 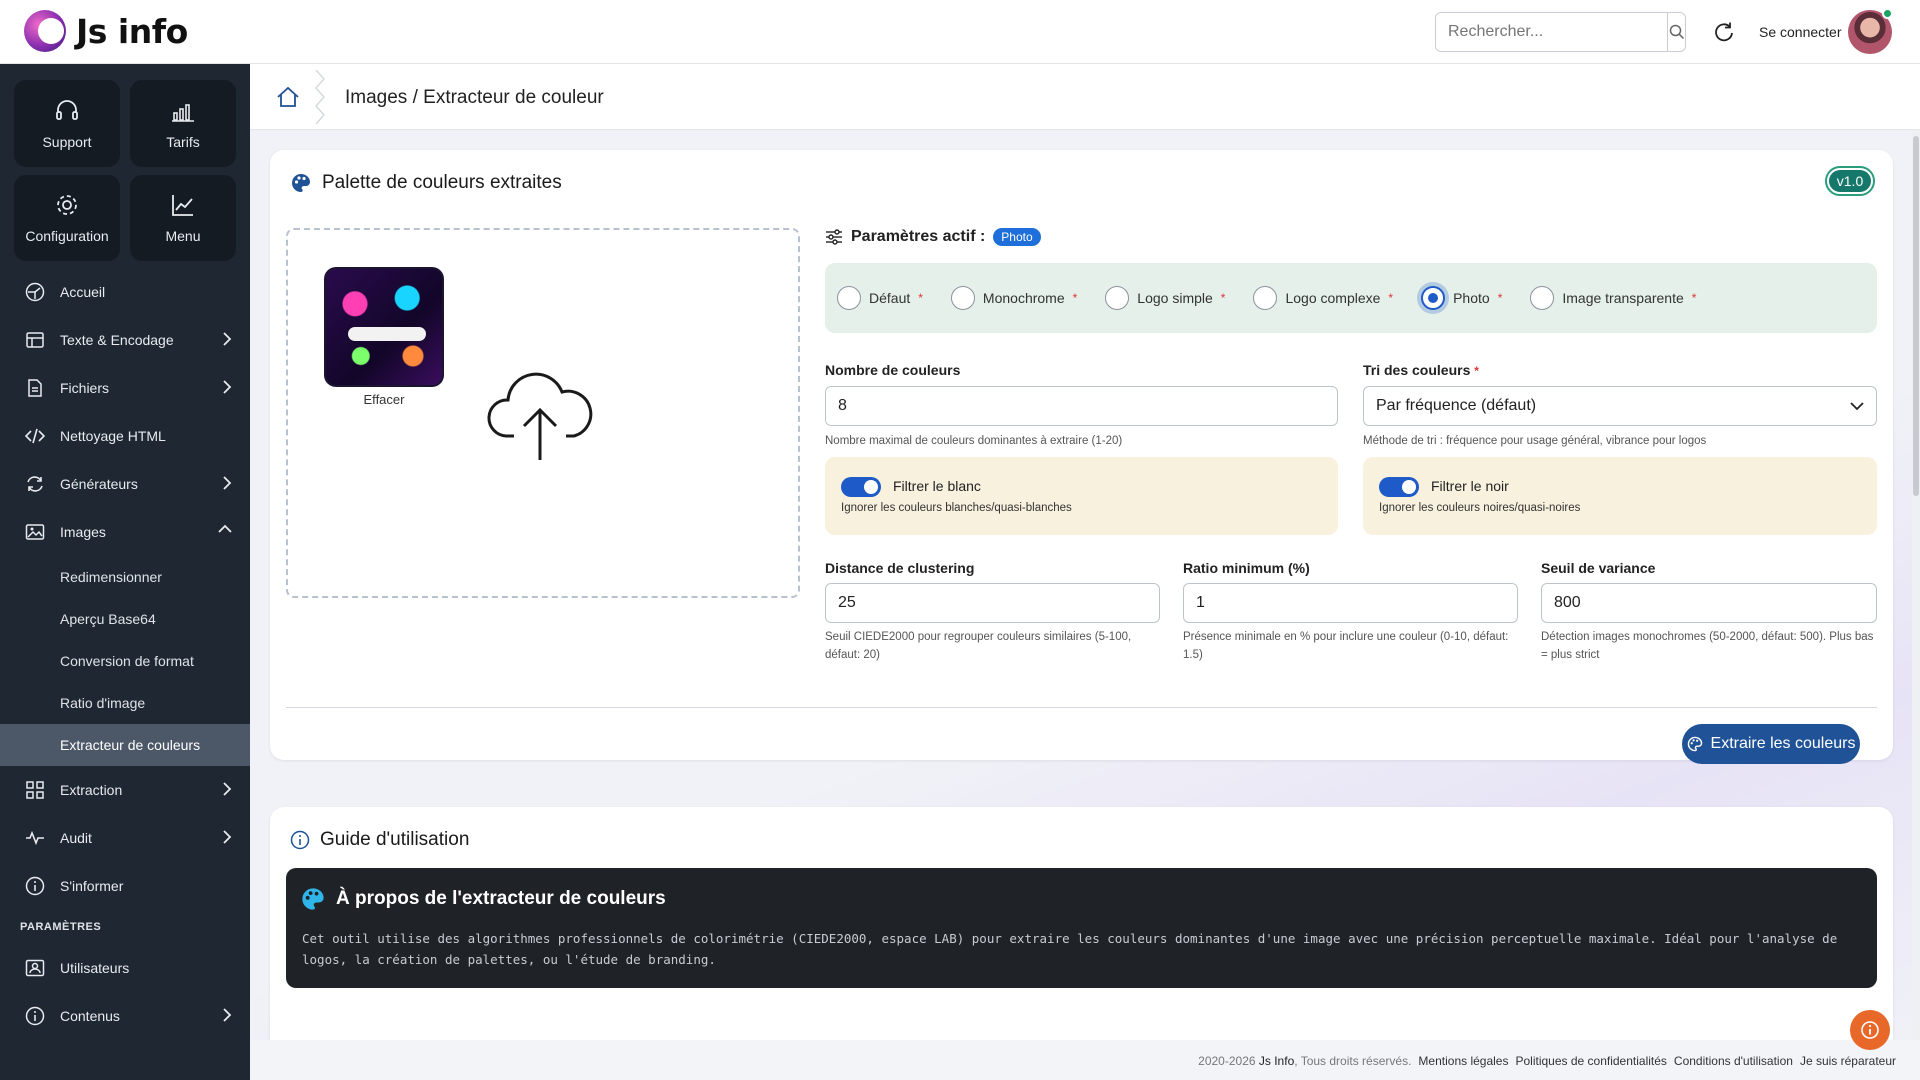 I want to click on footer-link-repairer: Je suis réparateur, so click(x=1848, y=1061).